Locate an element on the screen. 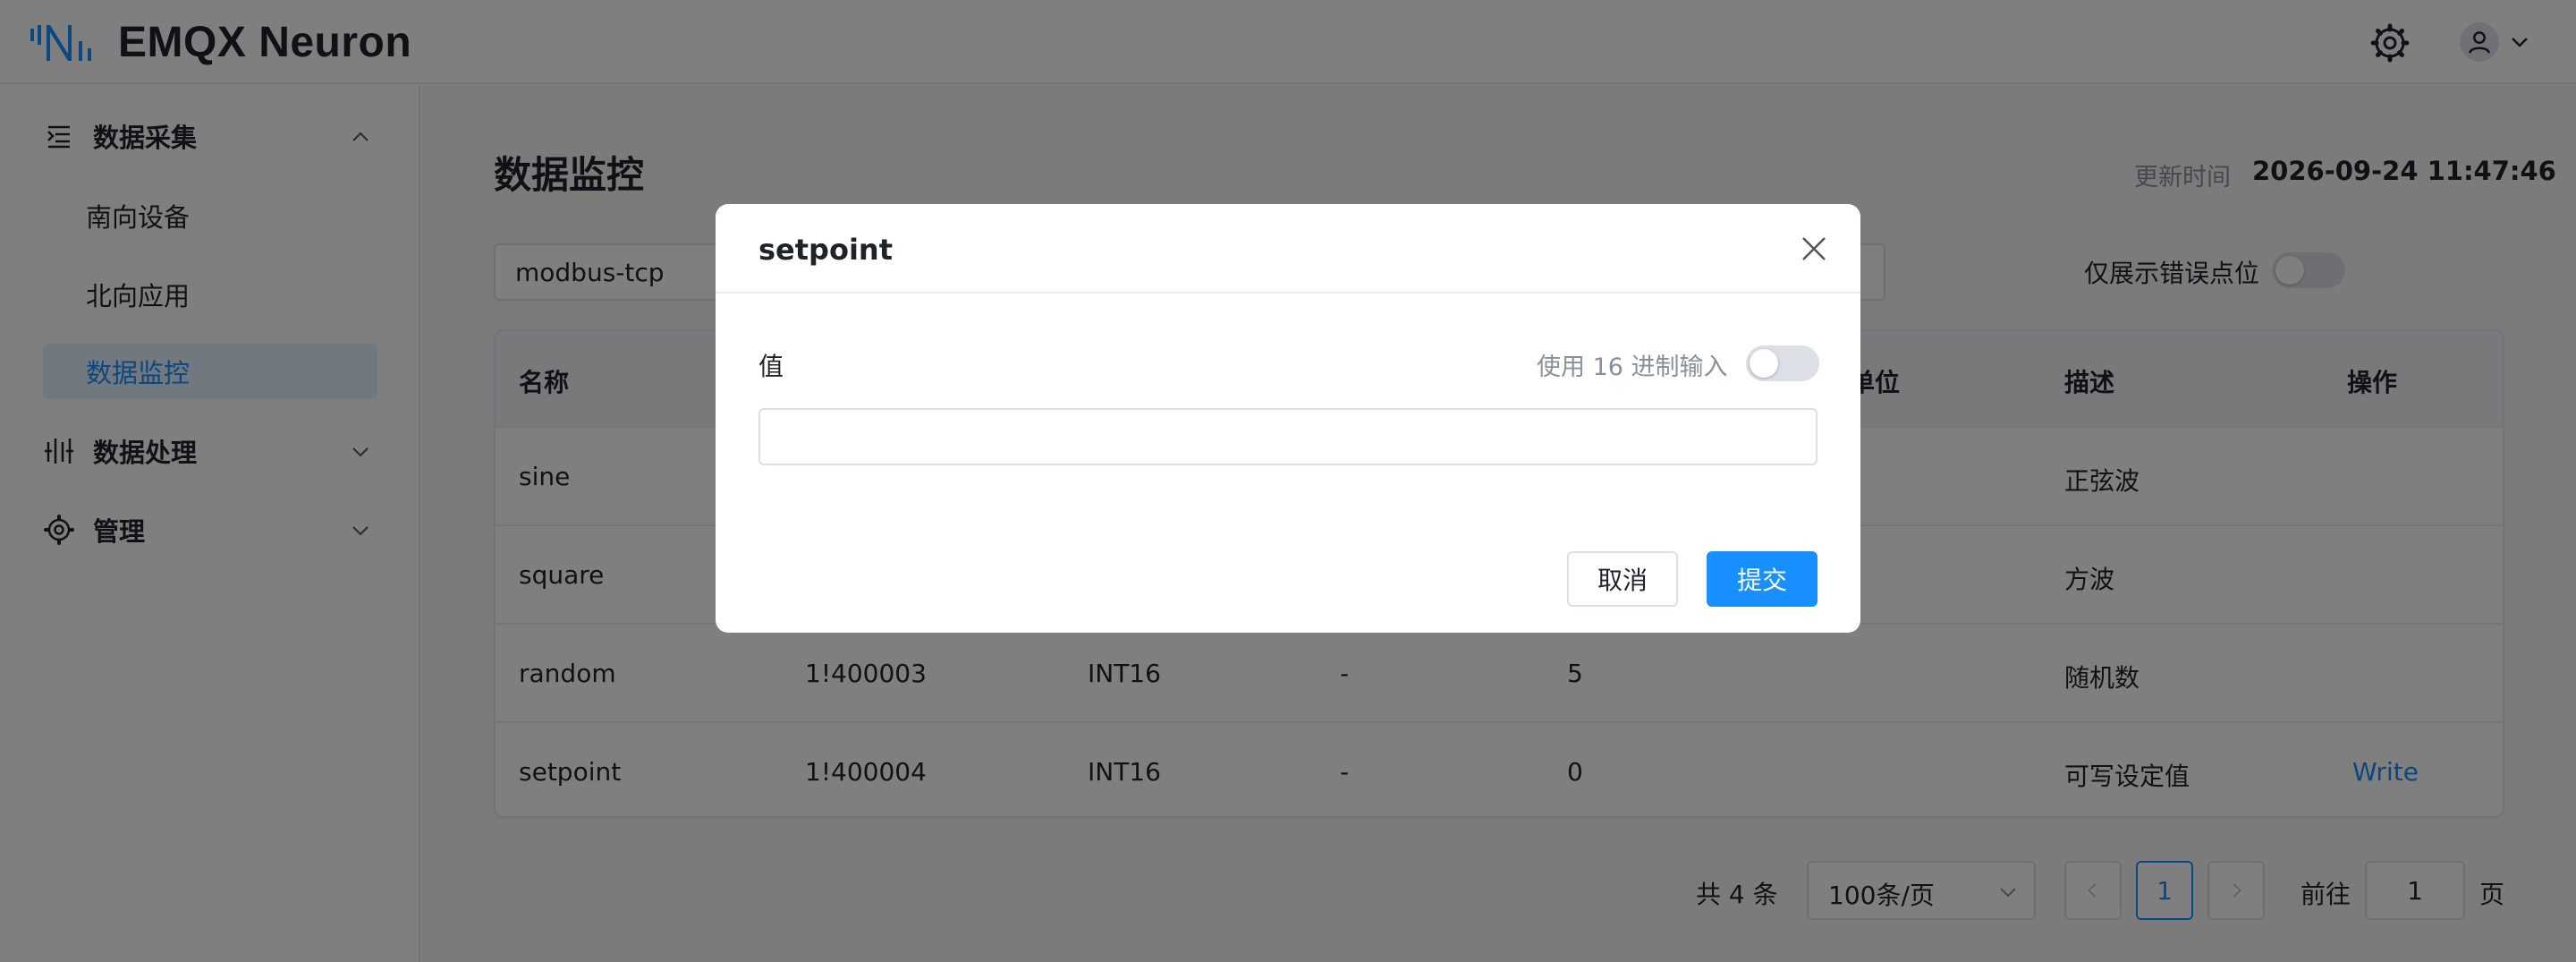  submit-button: 提交 is located at coordinates (1762, 579).